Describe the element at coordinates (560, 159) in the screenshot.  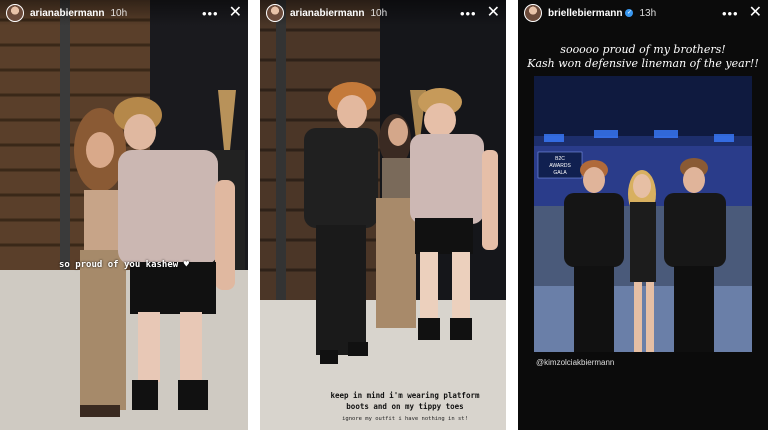
I see `banner-line-1: B2C` at that location.